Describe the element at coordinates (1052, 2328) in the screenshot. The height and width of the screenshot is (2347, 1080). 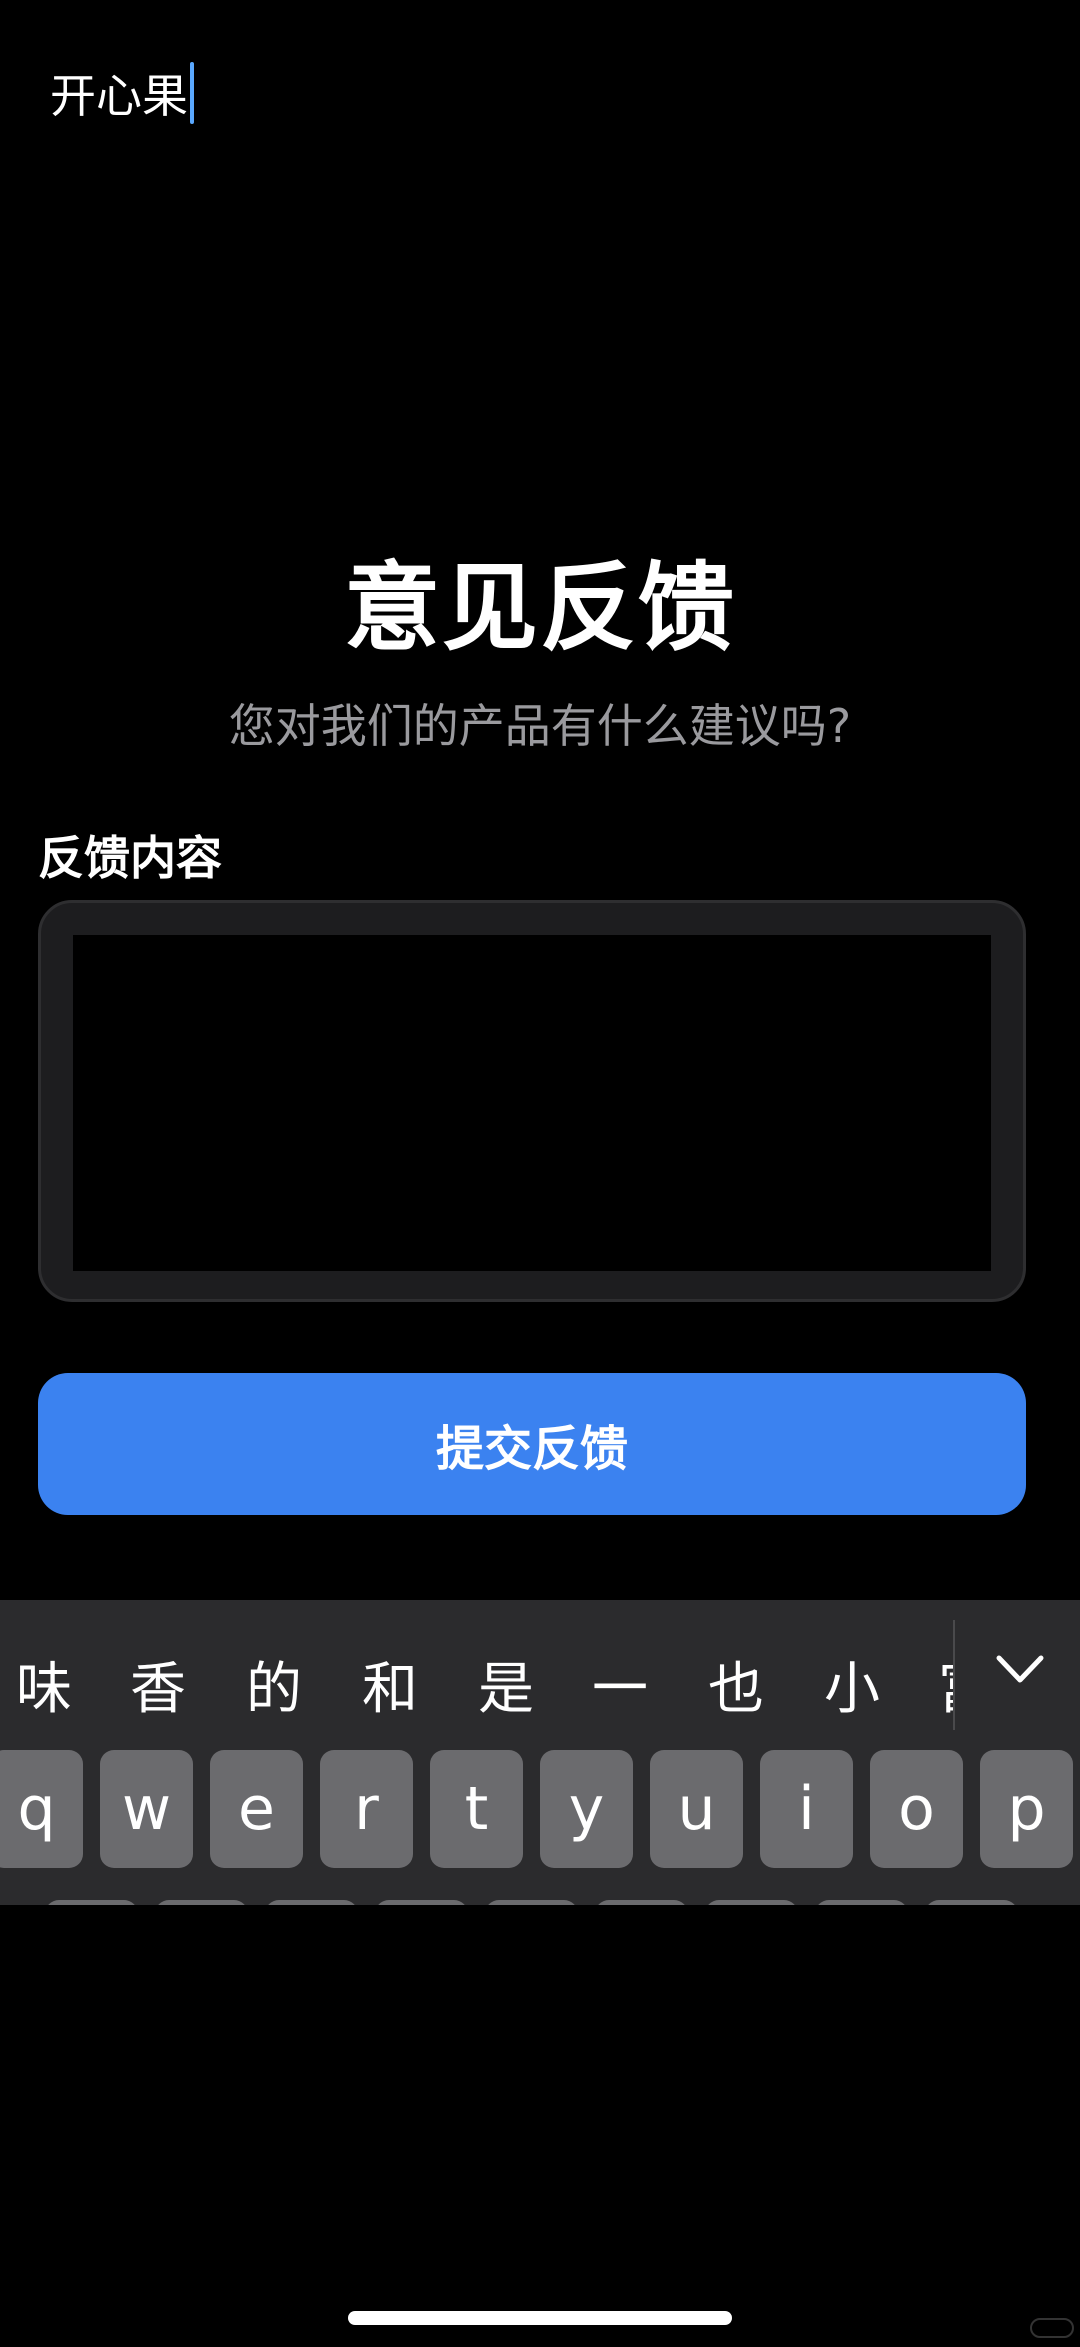
I see `watermark-badge` at that location.